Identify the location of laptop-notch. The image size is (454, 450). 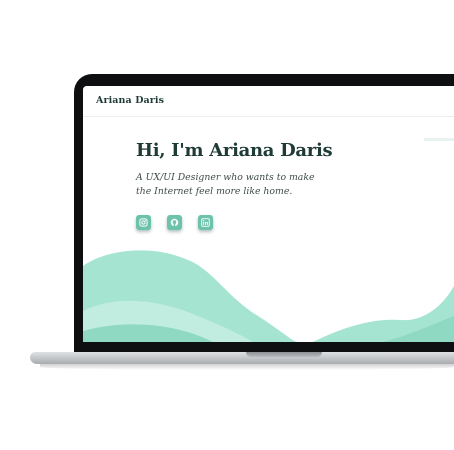
(284, 354).